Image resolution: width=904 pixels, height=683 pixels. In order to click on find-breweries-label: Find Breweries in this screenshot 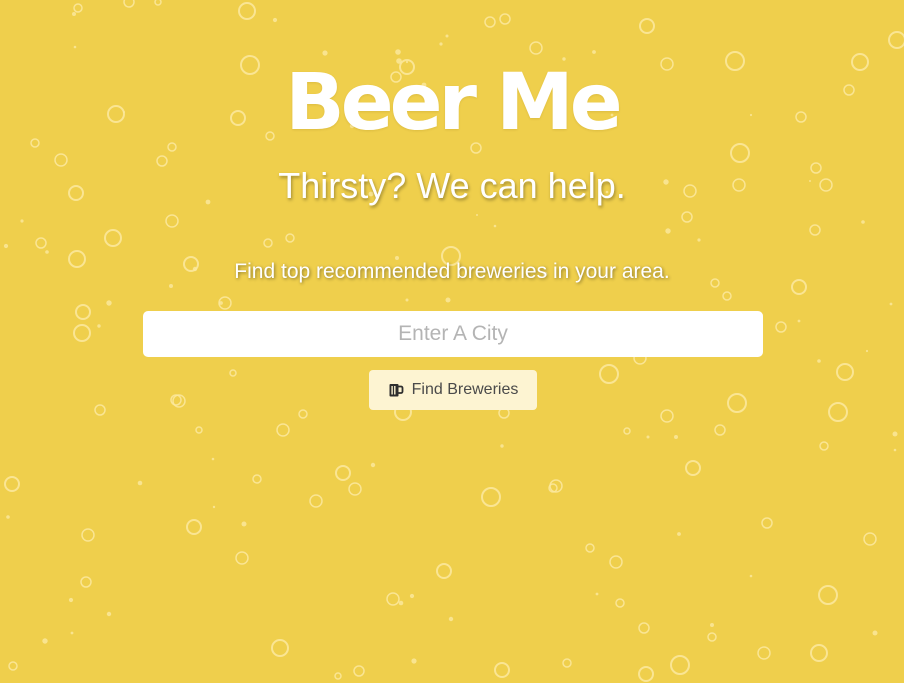, I will do `click(465, 389)`.